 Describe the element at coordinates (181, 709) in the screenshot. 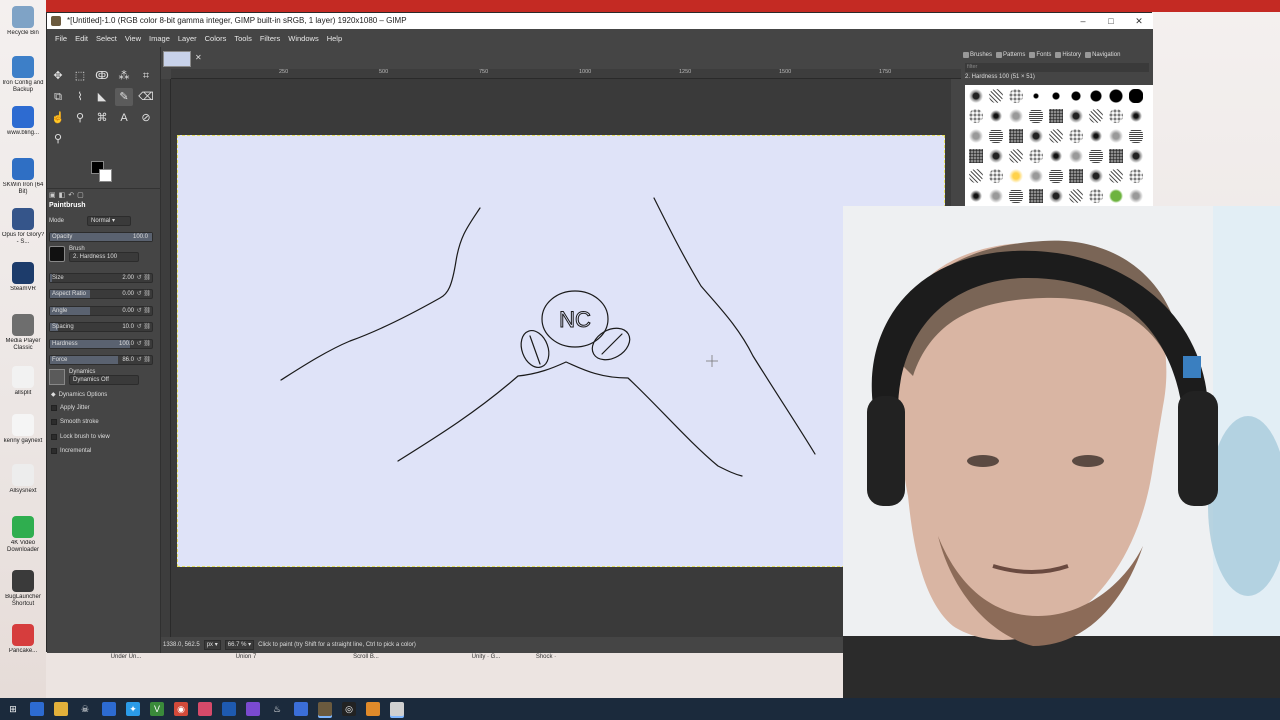

I see `chrome-icon: ◉` at that location.